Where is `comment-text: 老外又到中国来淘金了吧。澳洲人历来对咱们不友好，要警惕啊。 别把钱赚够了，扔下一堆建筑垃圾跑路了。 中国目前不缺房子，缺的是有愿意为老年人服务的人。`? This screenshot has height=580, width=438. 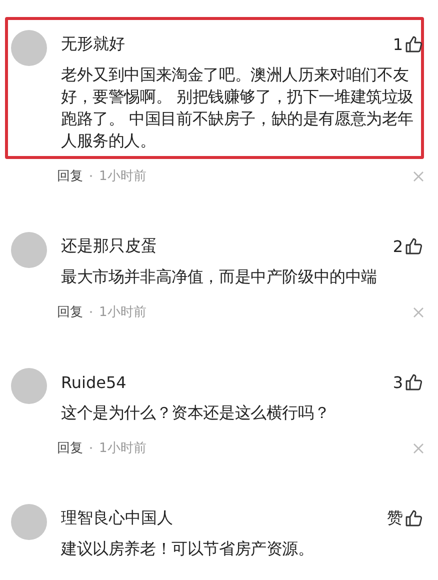 comment-text: 老外又到中国来淘金了吧。澳洲人历来对咱们不友好，要警惕啊。 别把钱赚够了，扔下一堆建筑垃圾跑路了。 中国目前不缺房子，缺的是有愿意为老年人服务的人。 is located at coordinates (237, 108).